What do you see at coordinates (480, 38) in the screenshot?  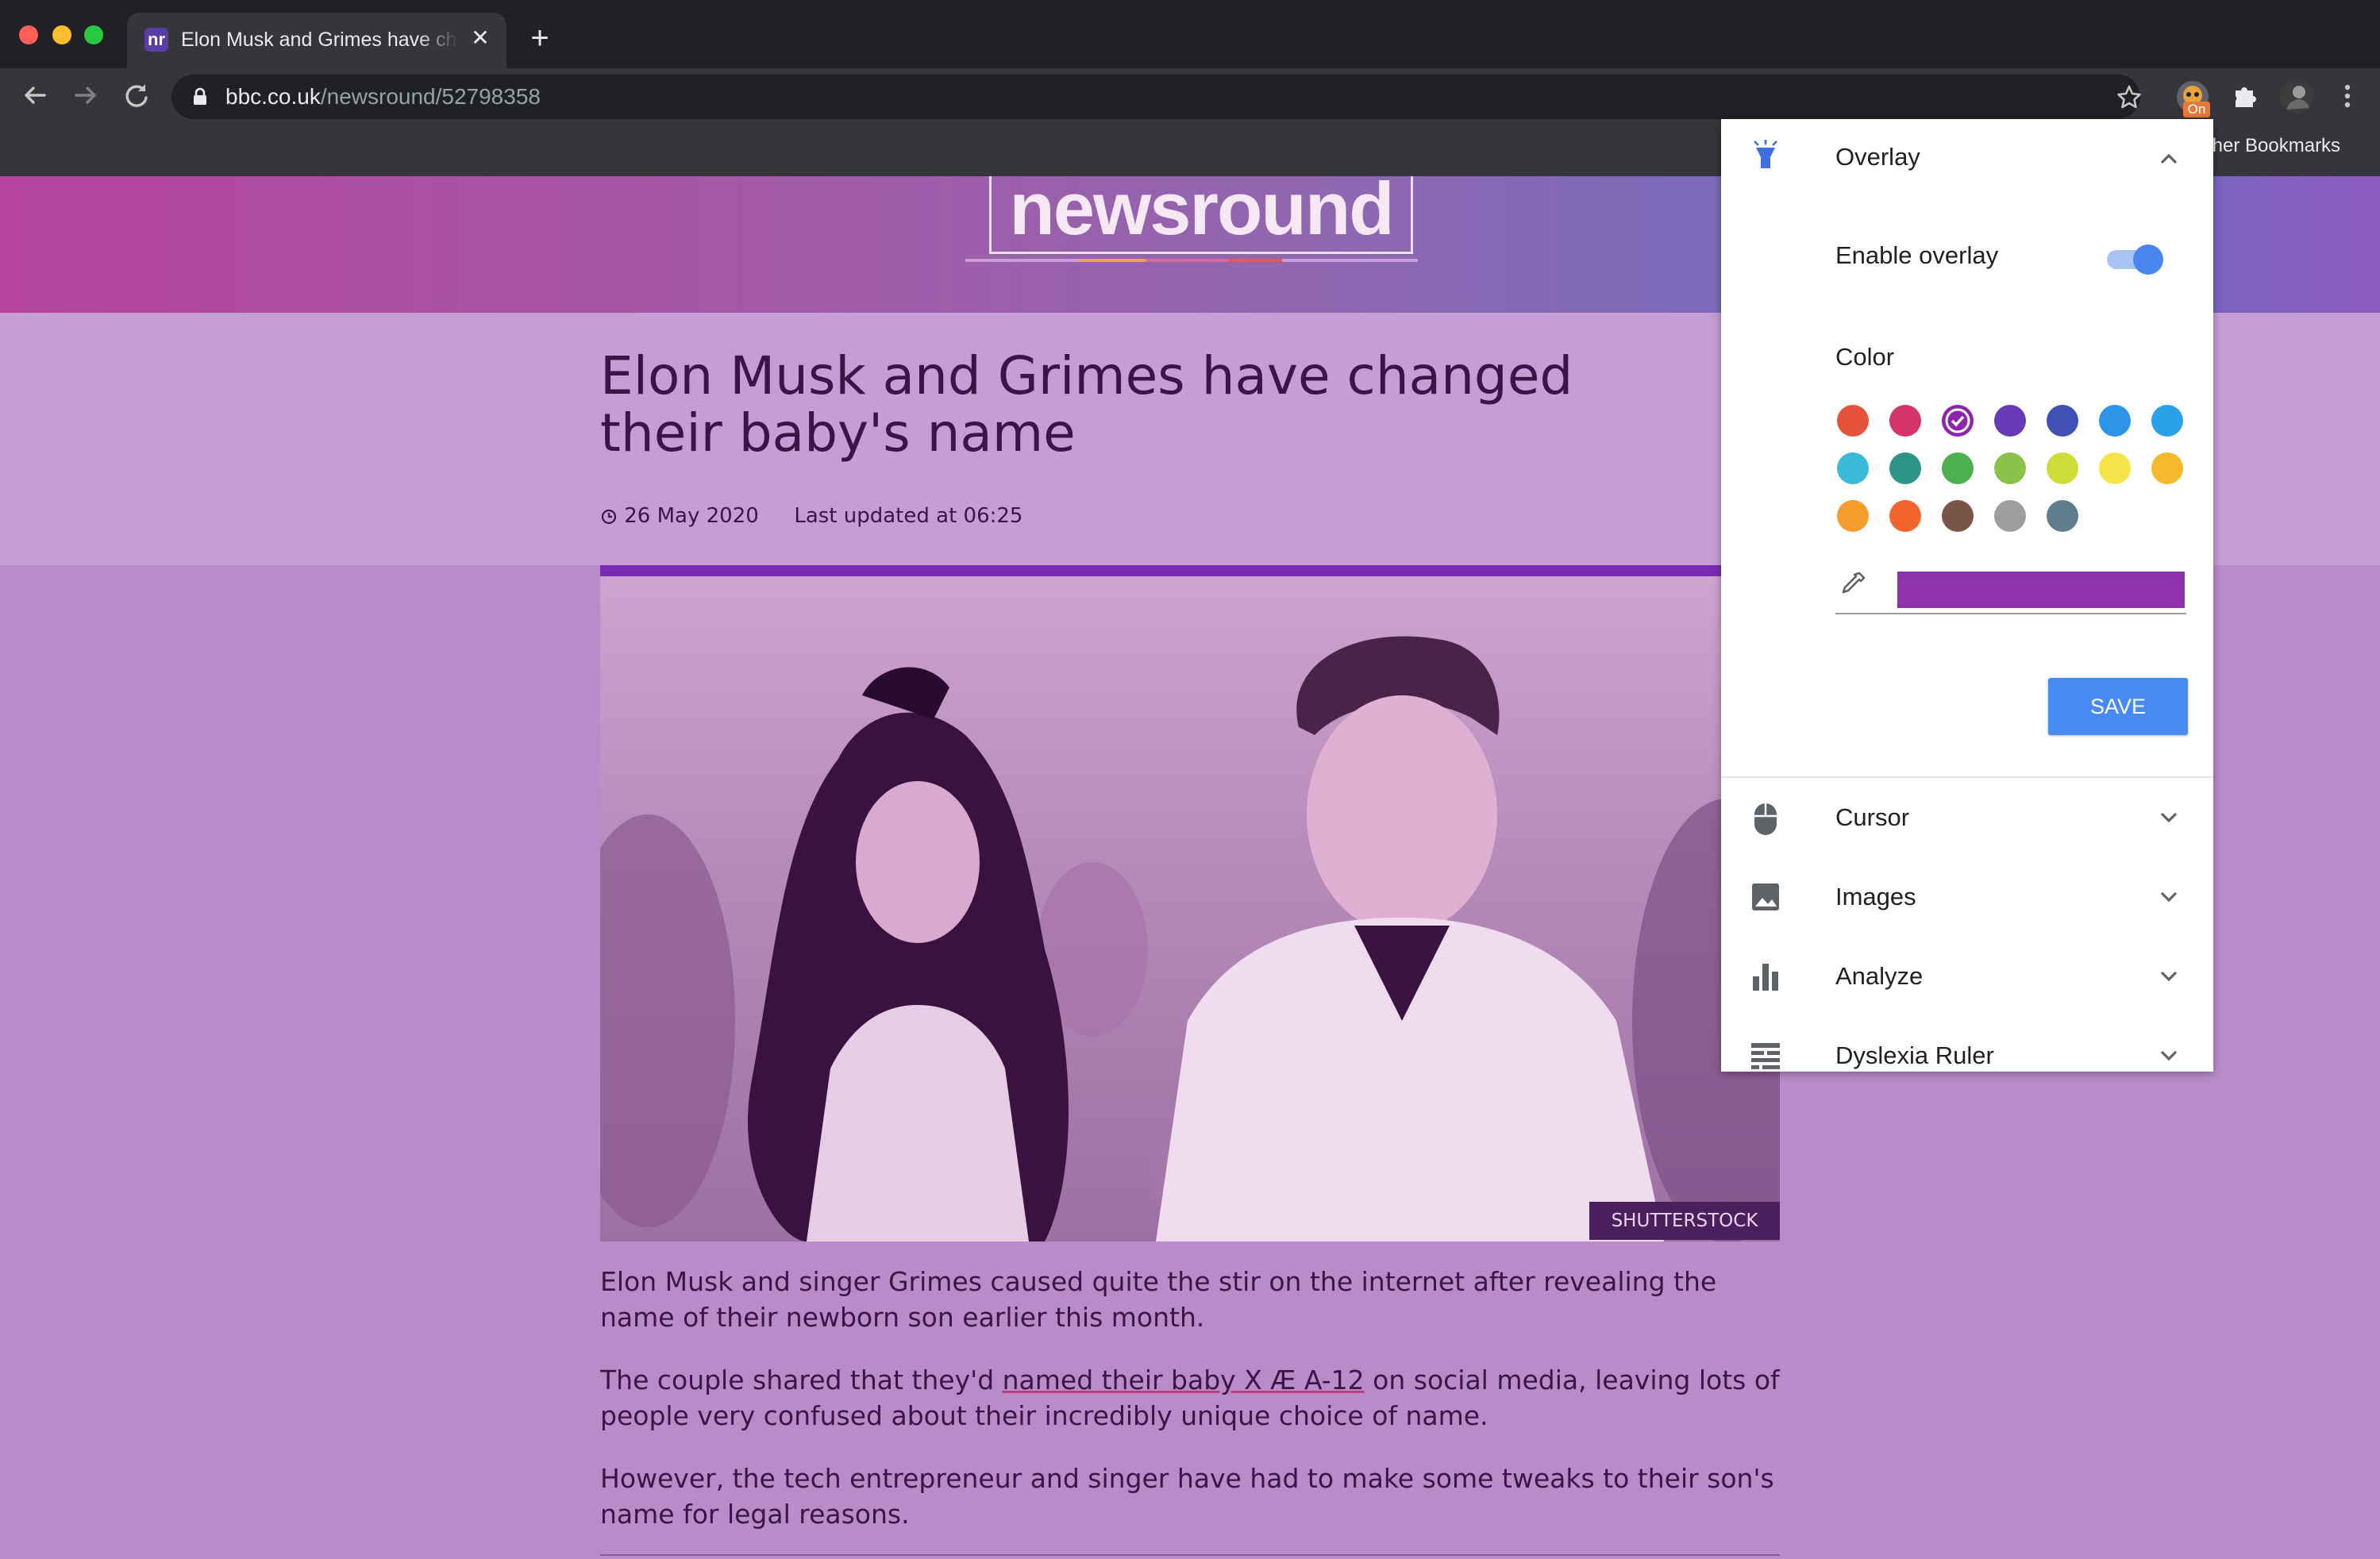 I see `tab-close-icon: ✕` at bounding box center [480, 38].